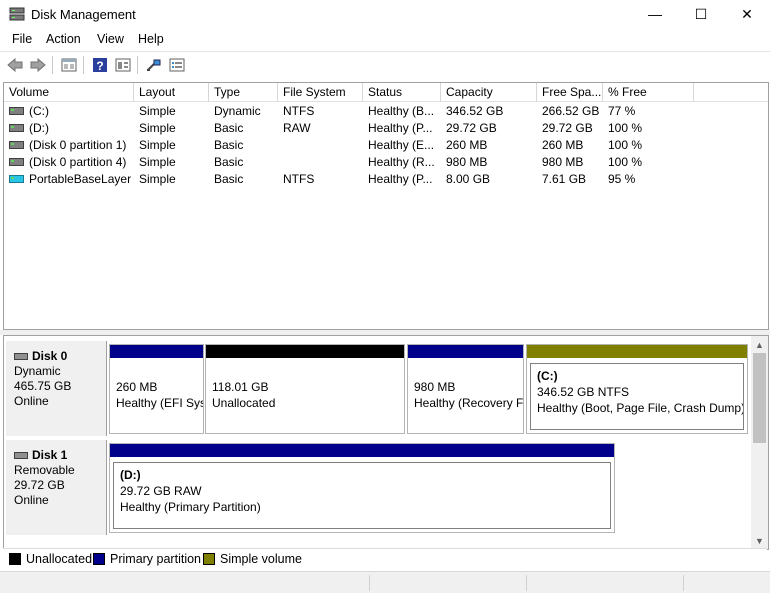 This screenshot has width=770, height=593. Describe the element at coordinates (63, 39) in the screenshot. I see `menu-action: Action` at that location.